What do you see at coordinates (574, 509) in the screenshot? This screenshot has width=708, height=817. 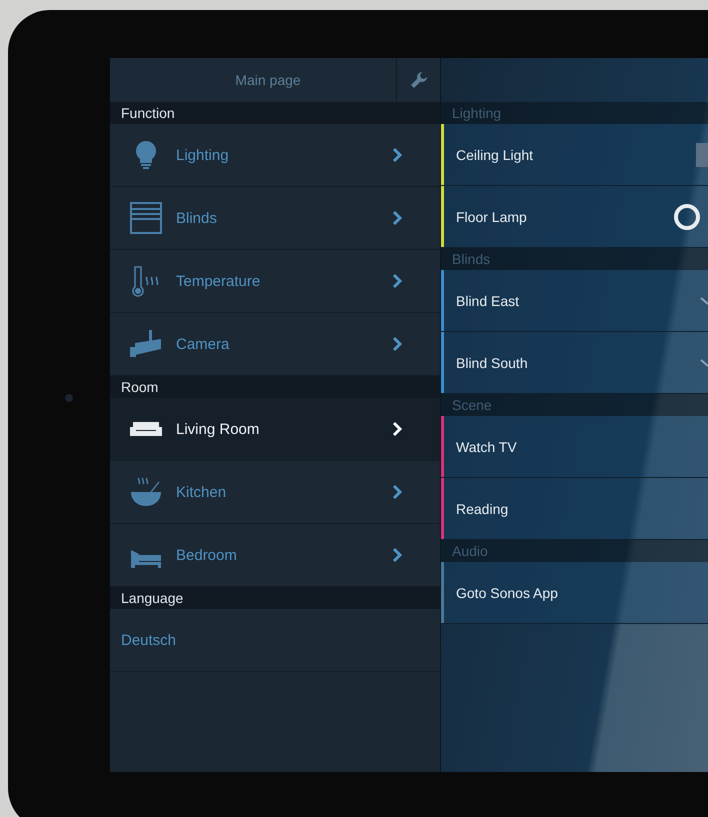 I see `device-row: Reading` at bounding box center [574, 509].